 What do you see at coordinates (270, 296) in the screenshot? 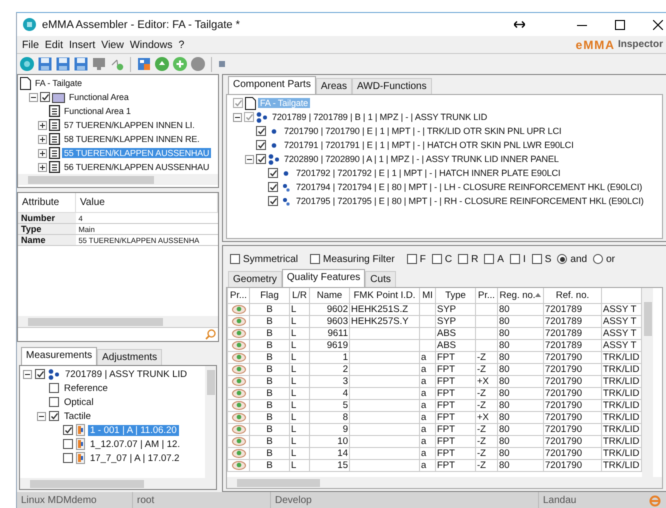
I see `column-header: Flag` at bounding box center [270, 296].